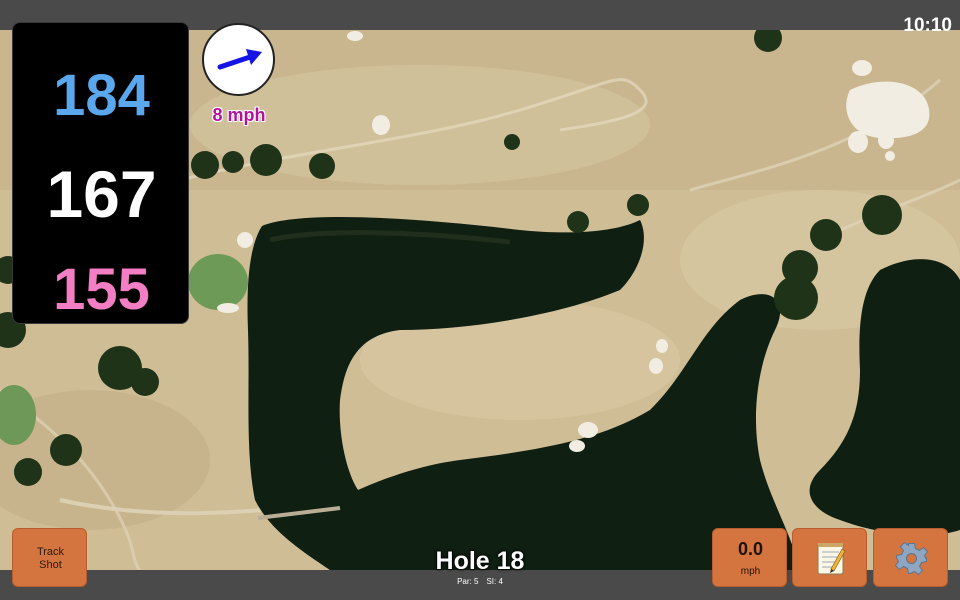  I want to click on wind-speed: 8 mph, so click(239, 115).